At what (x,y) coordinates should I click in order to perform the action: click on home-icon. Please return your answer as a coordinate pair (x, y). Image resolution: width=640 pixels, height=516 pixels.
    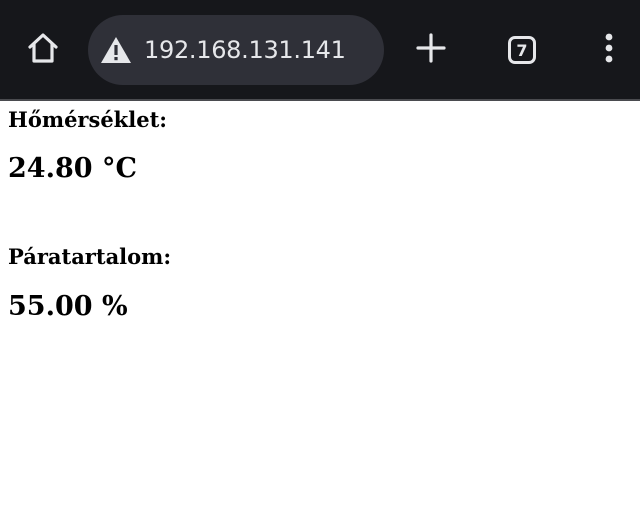
    Looking at the image, I should click on (43, 50).